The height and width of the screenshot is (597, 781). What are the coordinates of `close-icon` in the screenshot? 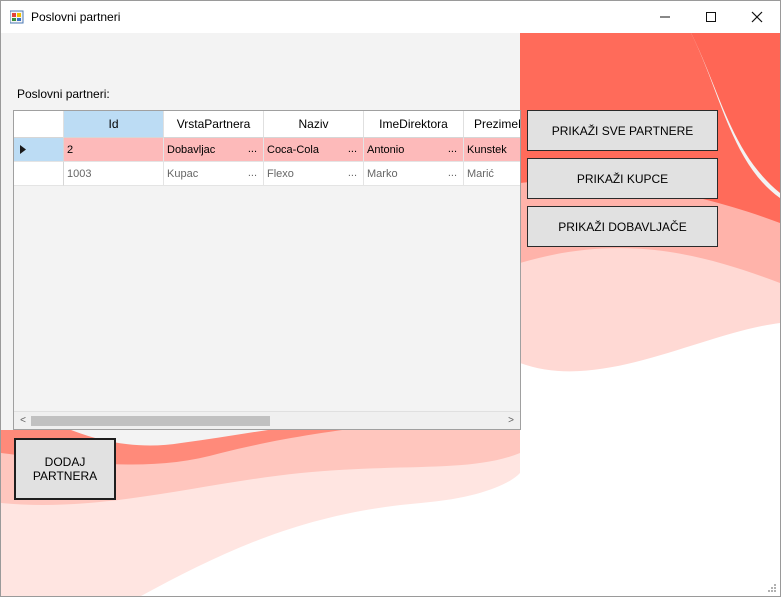 It's located at (757, 17).